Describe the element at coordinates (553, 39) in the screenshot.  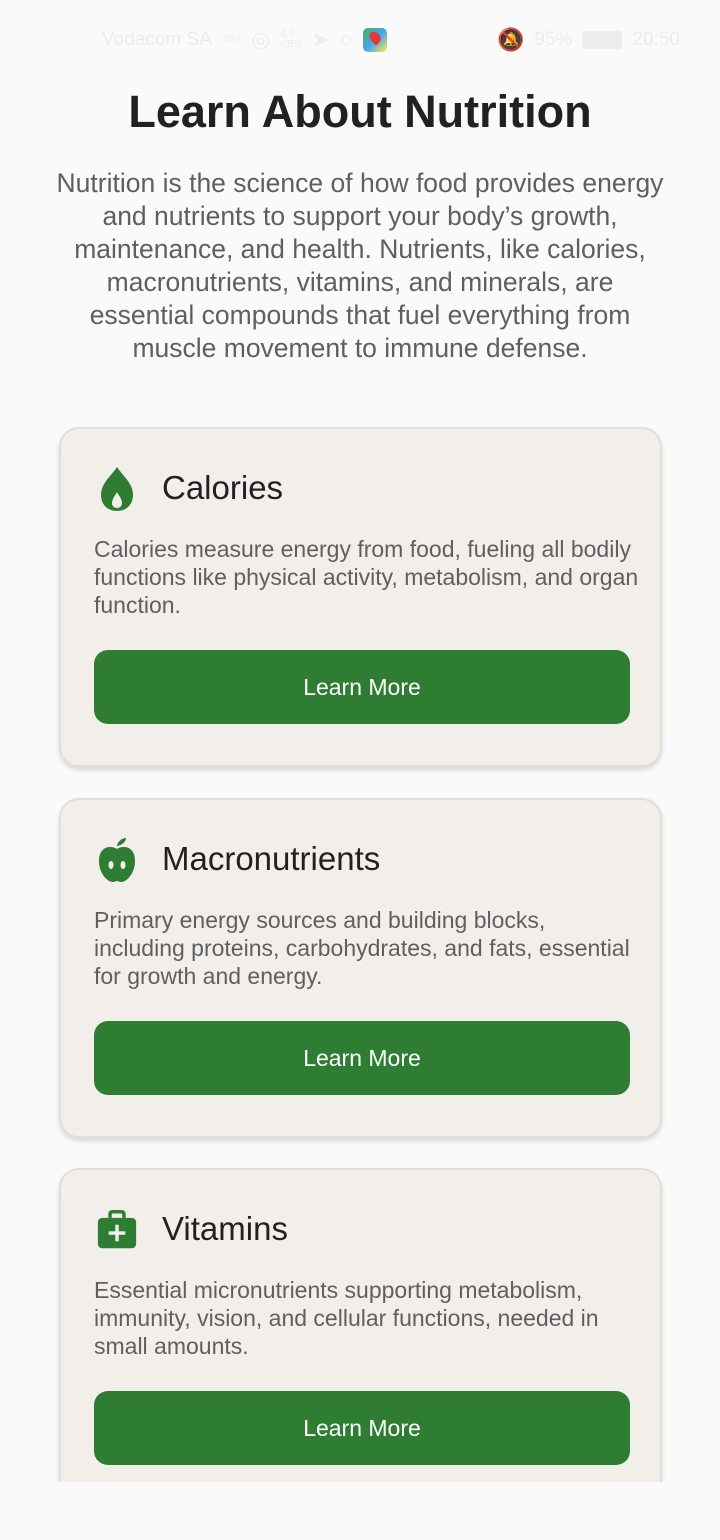
I see `battery-percent: 95%` at that location.